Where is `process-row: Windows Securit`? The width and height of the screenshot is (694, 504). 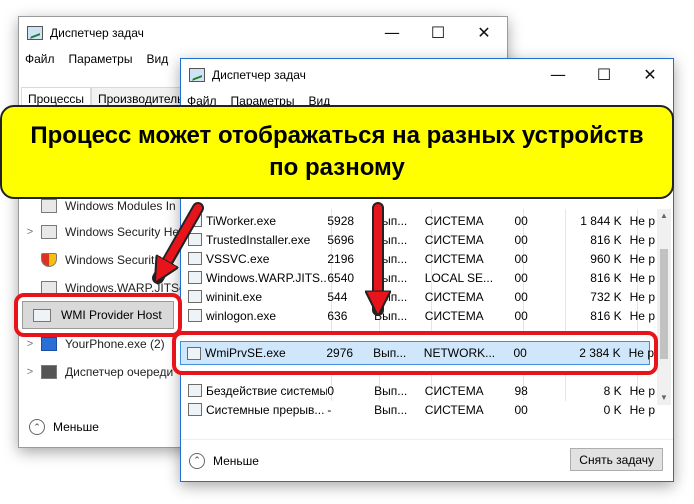
process-row: Windows Securit is located at coordinates (86, 260).